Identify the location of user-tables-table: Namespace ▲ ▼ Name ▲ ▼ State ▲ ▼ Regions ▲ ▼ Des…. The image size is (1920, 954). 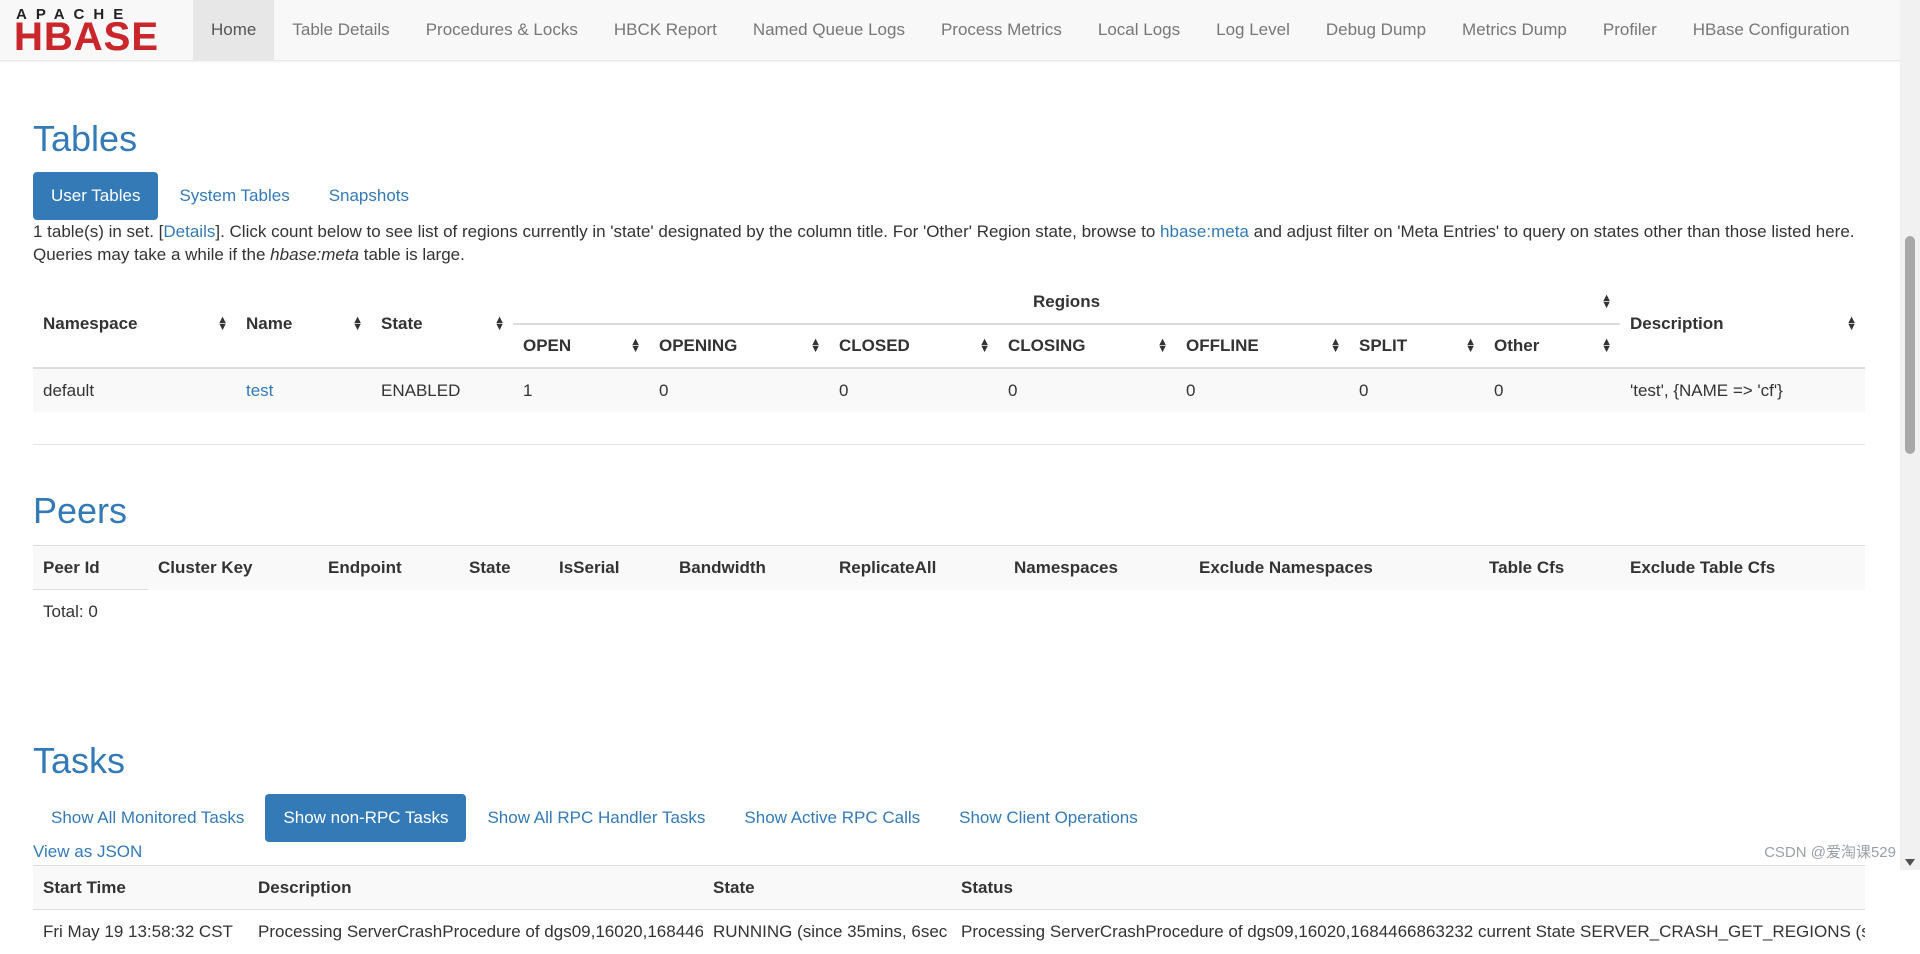
(949, 346).